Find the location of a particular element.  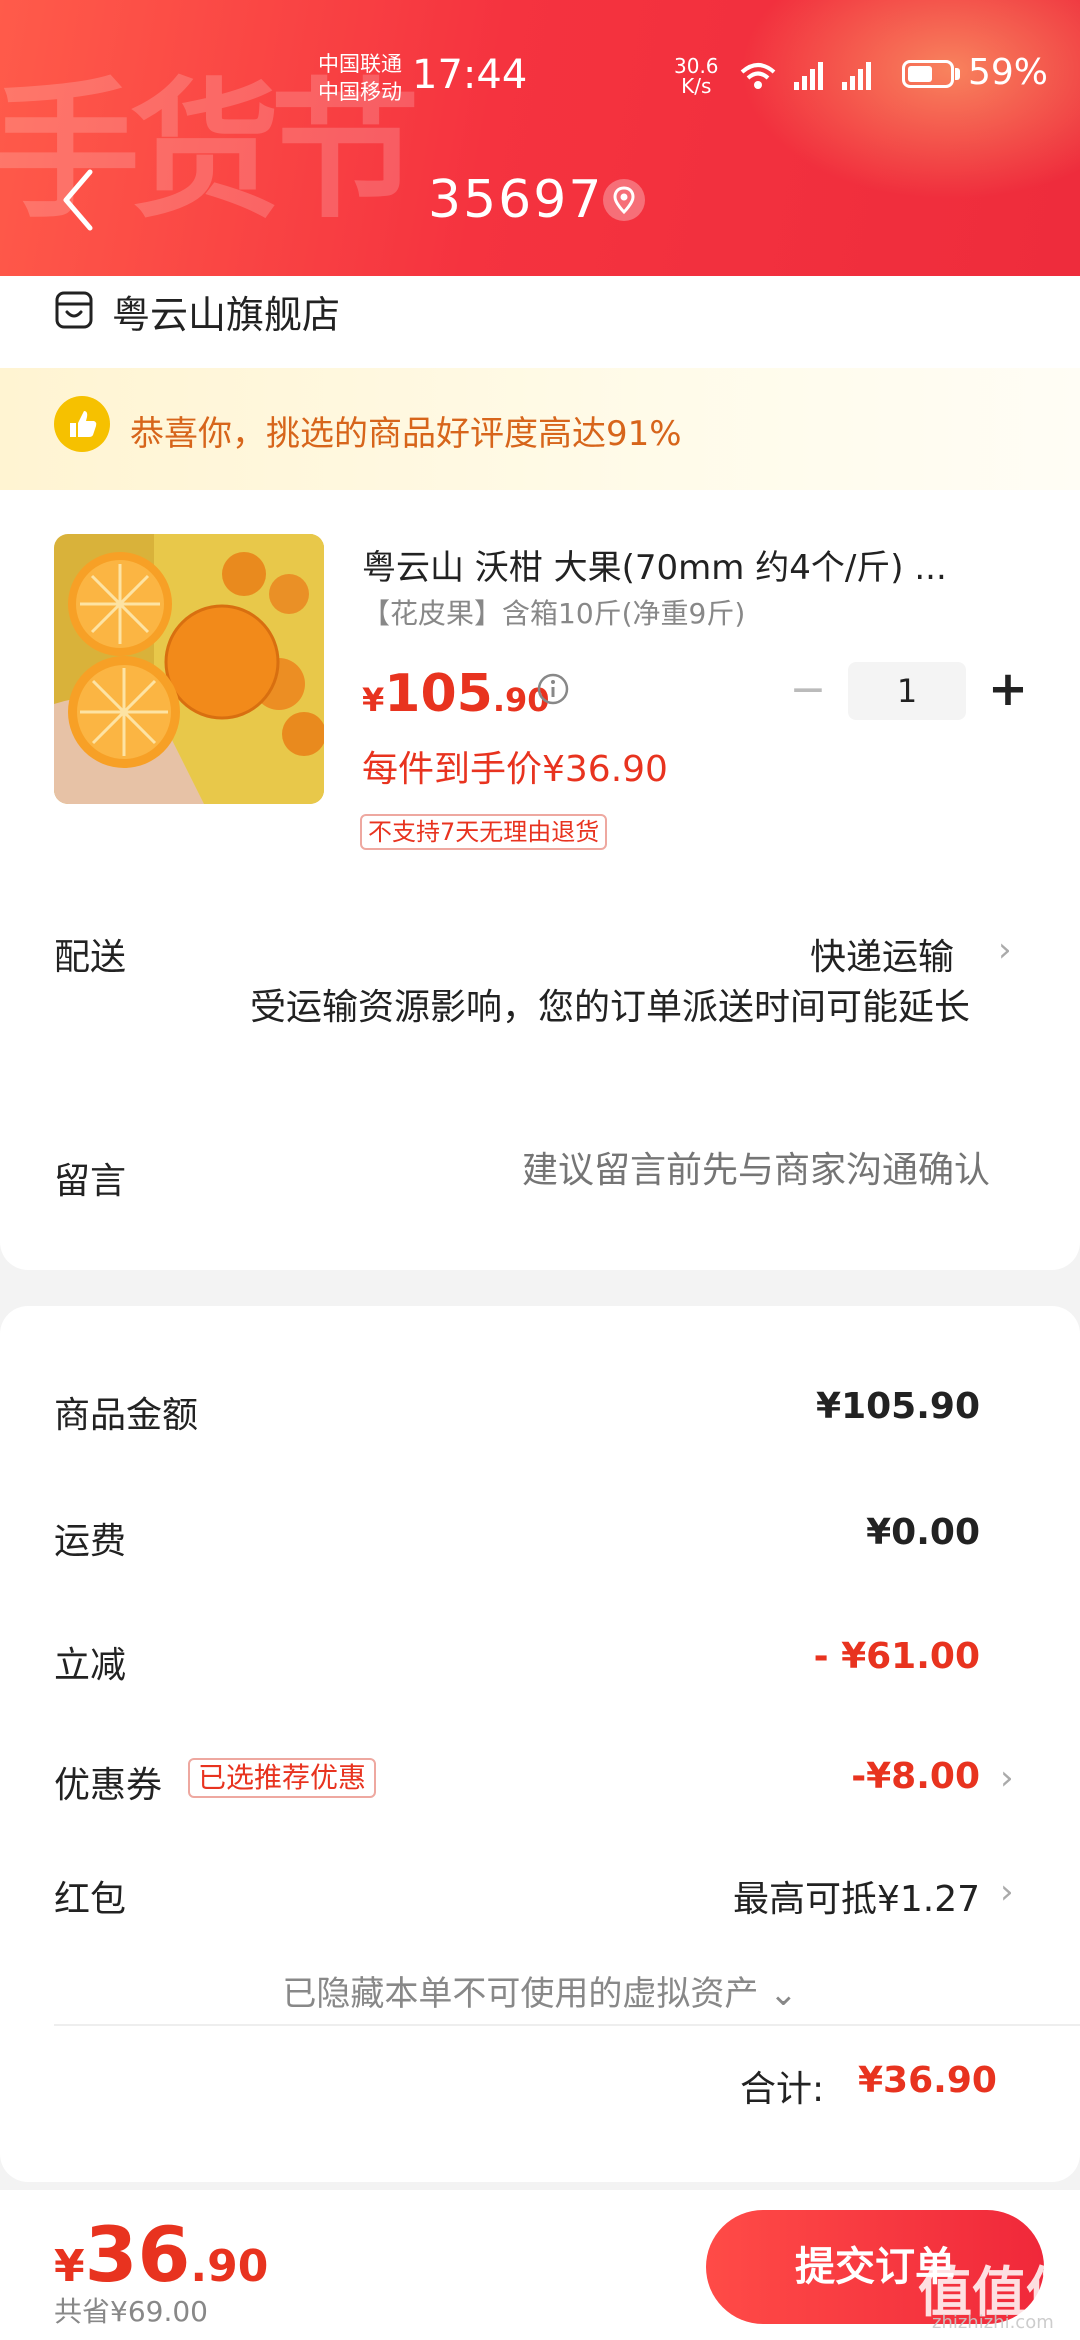

delivery-delay-note: 受运输资源影响，您的订单派送时间可能延长 is located at coordinates (609, 1007).